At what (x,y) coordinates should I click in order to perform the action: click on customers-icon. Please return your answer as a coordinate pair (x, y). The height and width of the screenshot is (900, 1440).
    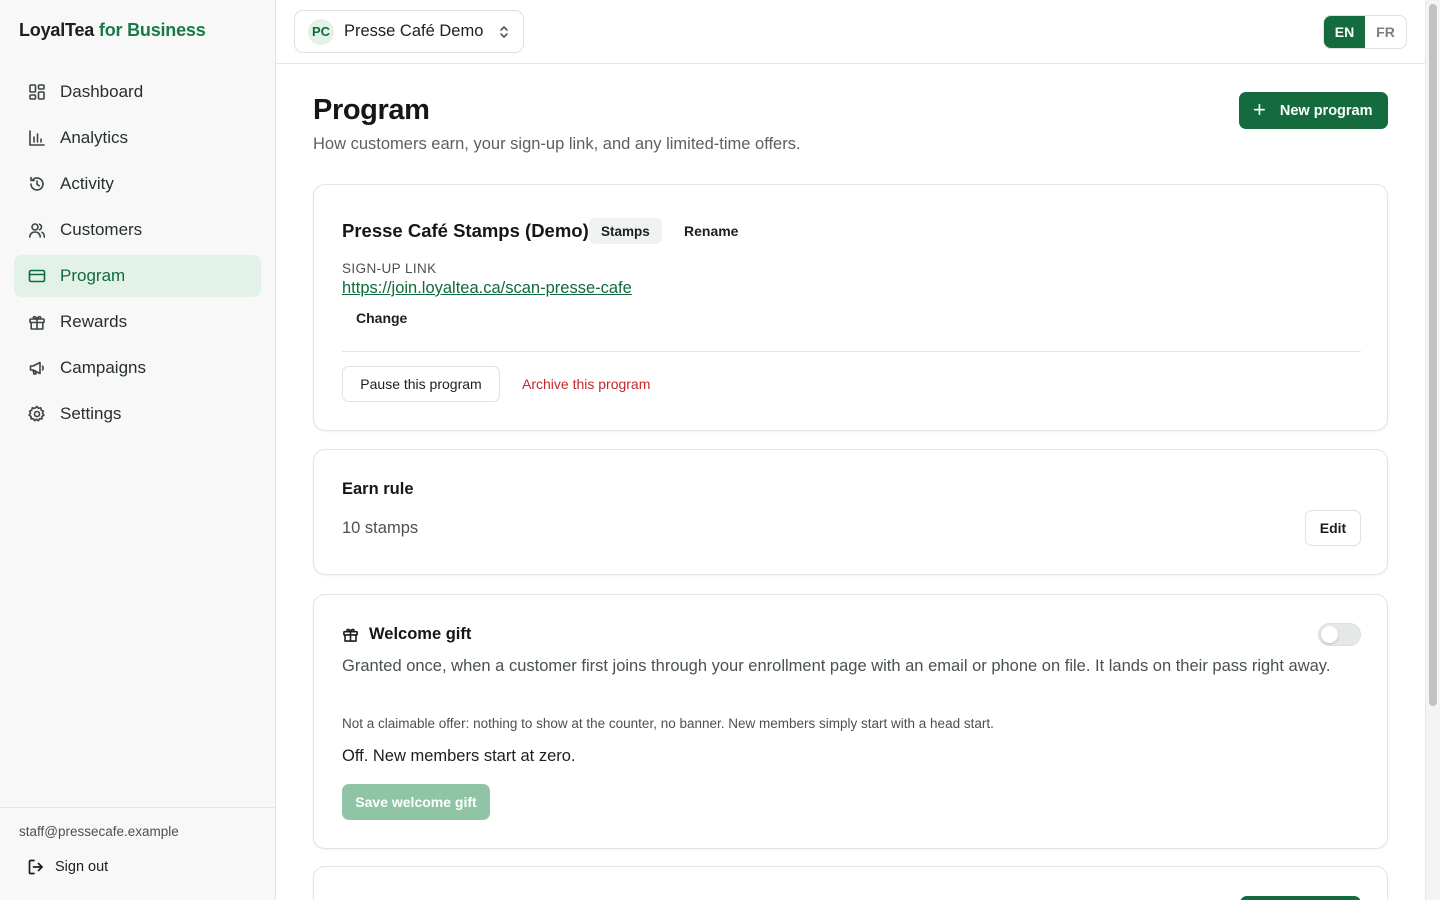
    Looking at the image, I should click on (37, 230).